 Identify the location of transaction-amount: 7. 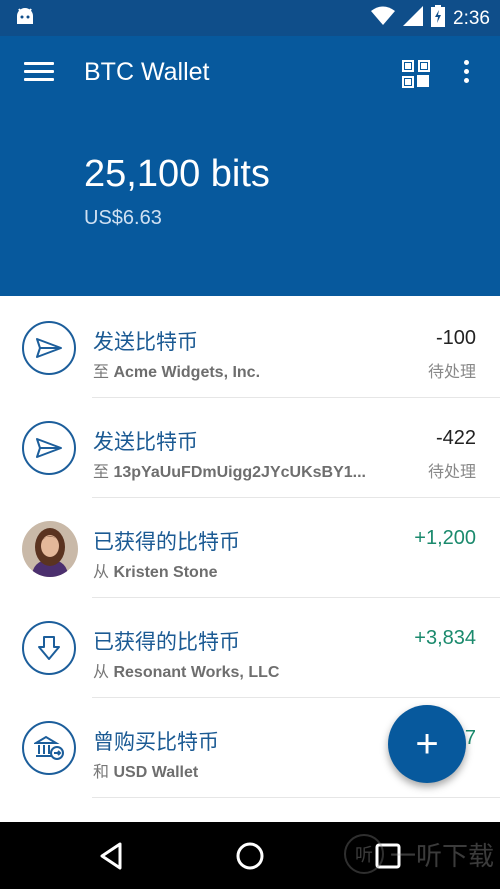
(470, 738).